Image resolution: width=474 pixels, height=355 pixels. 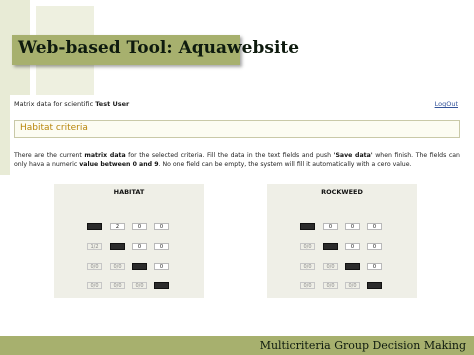 I want to click on slide-title-bar: Web-based Tool: Aquawebsite, so click(x=155, y=50).